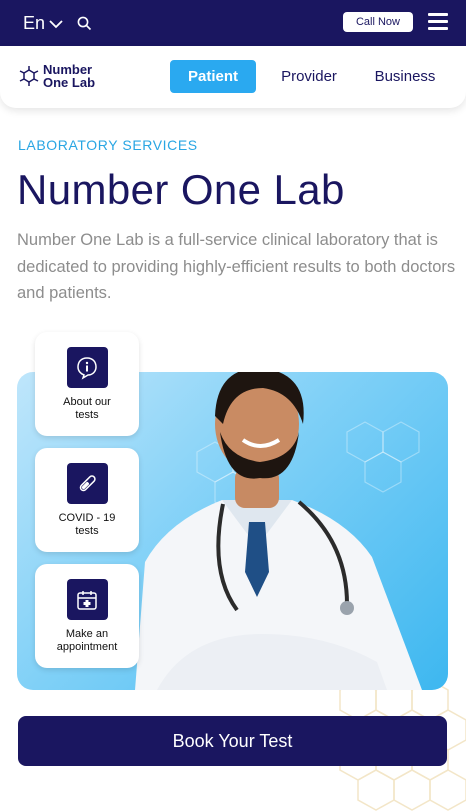  What do you see at coordinates (405, 76) in the screenshot?
I see `tab-business: Business` at bounding box center [405, 76].